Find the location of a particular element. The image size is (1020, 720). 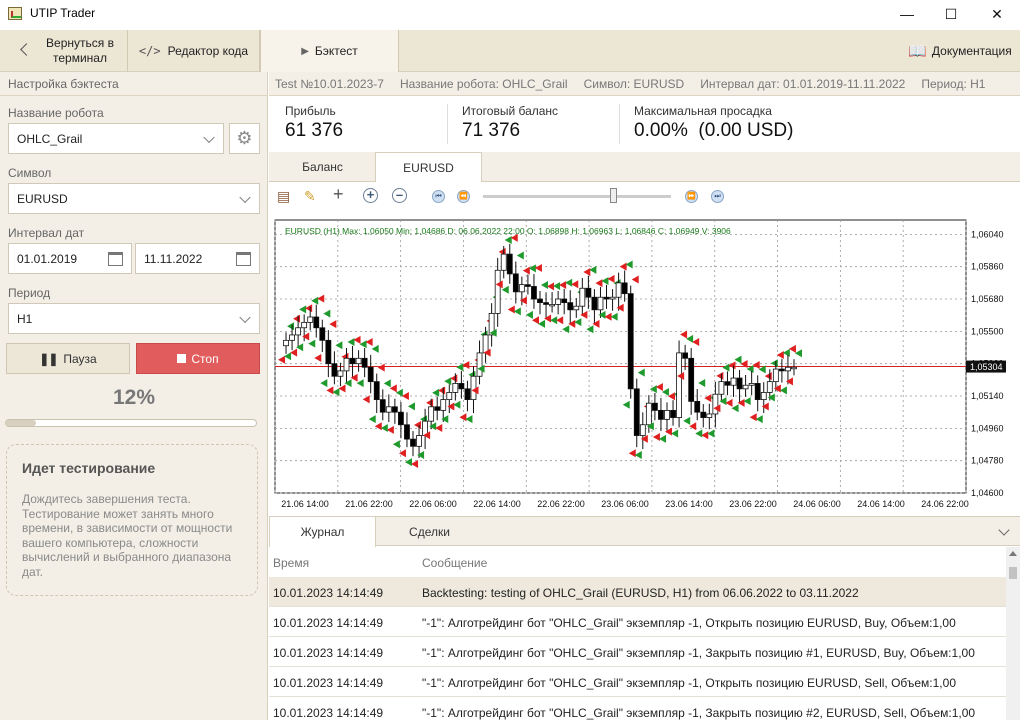

timeline-slider is located at coordinates (577, 196).